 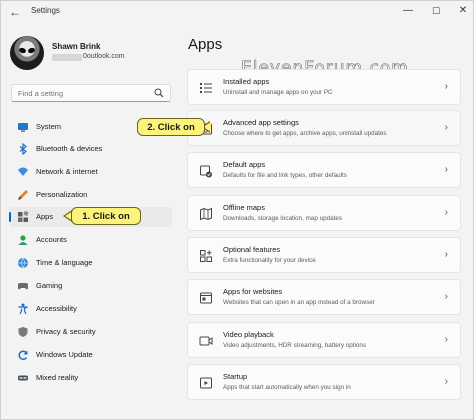 What do you see at coordinates (45, 10) in the screenshot?
I see `window-title: Settings` at bounding box center [45, 10].